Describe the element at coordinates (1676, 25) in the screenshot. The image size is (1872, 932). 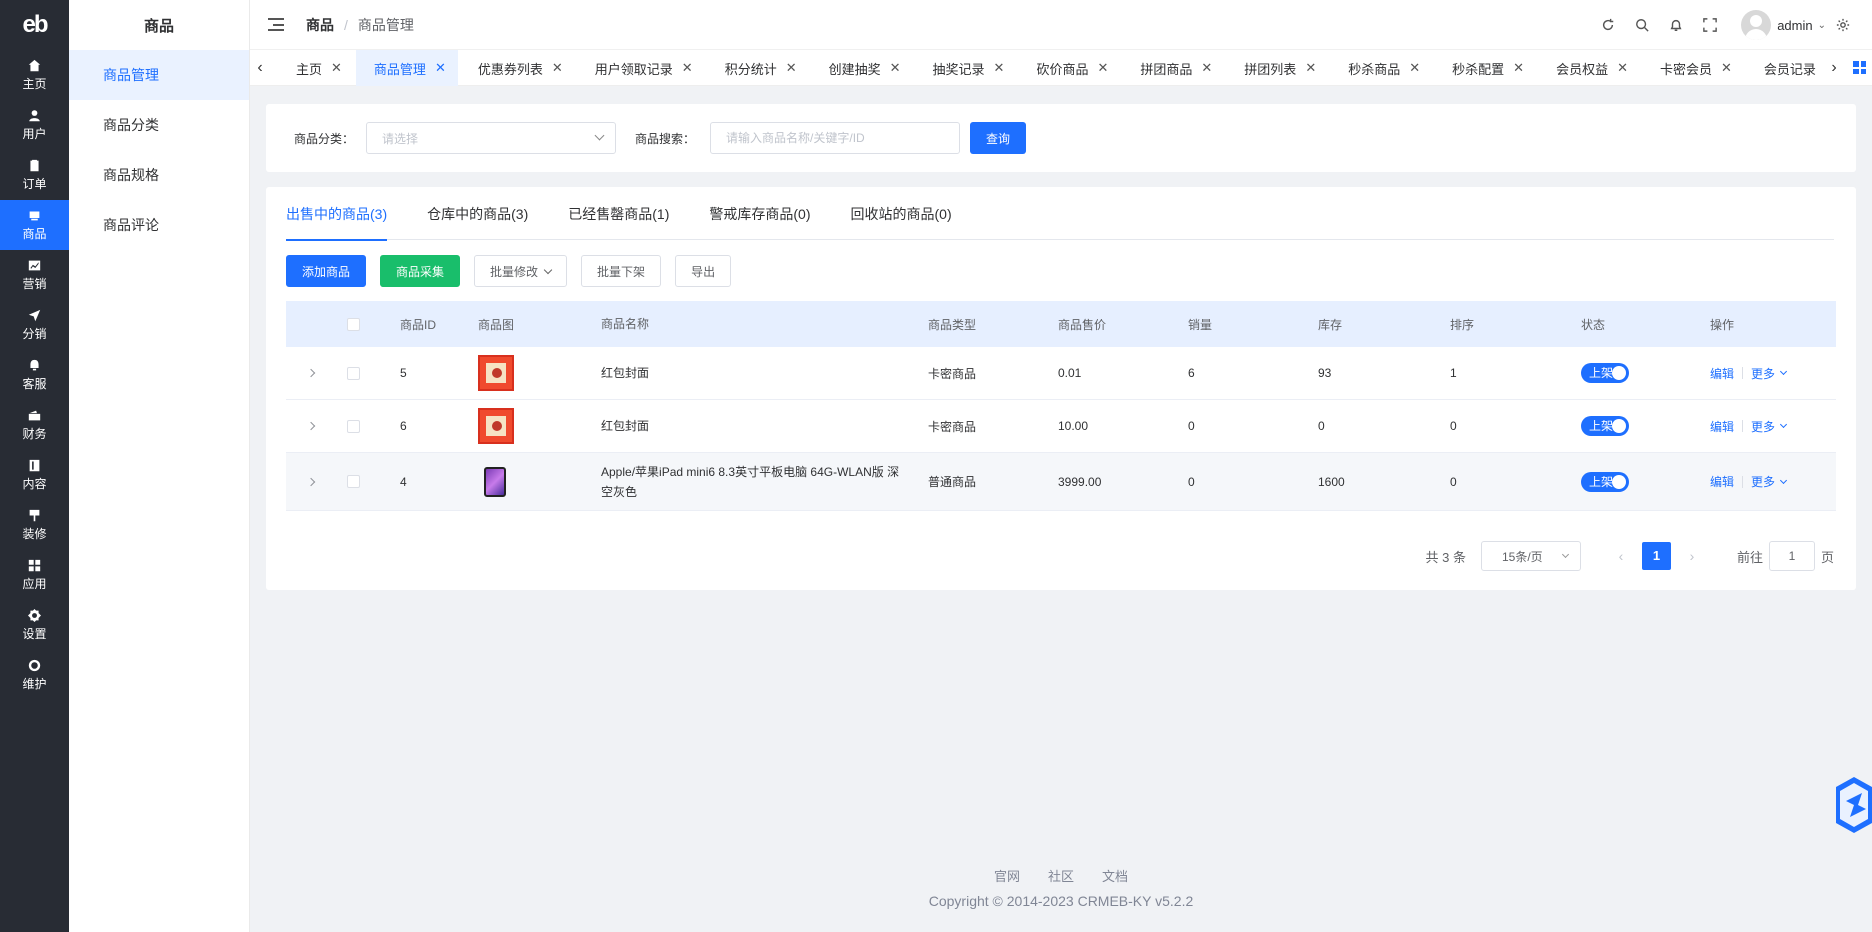
I see `bell-icon` at that location.